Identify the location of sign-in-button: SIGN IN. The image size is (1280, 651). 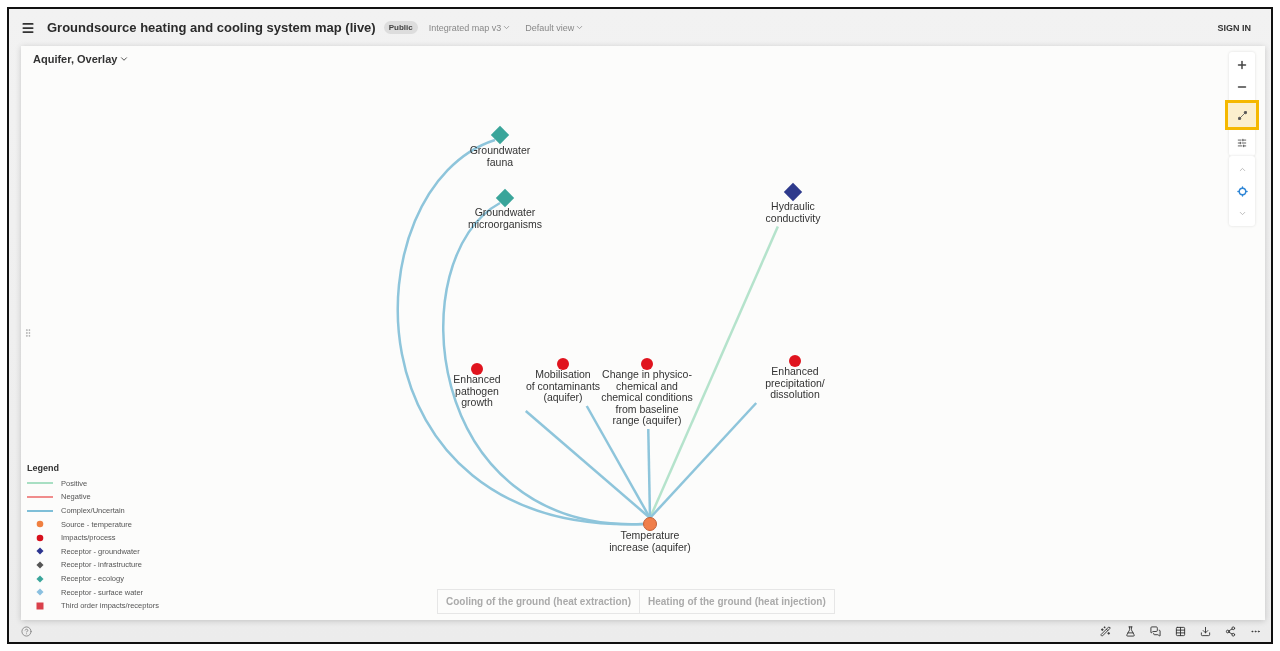
(1234, 27).